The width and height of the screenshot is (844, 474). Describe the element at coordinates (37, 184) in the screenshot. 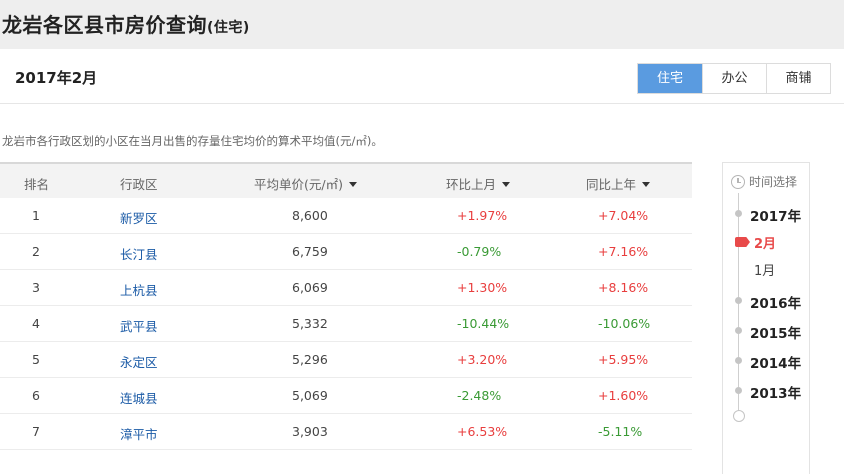

I see `header-rank: 排名` at that location.